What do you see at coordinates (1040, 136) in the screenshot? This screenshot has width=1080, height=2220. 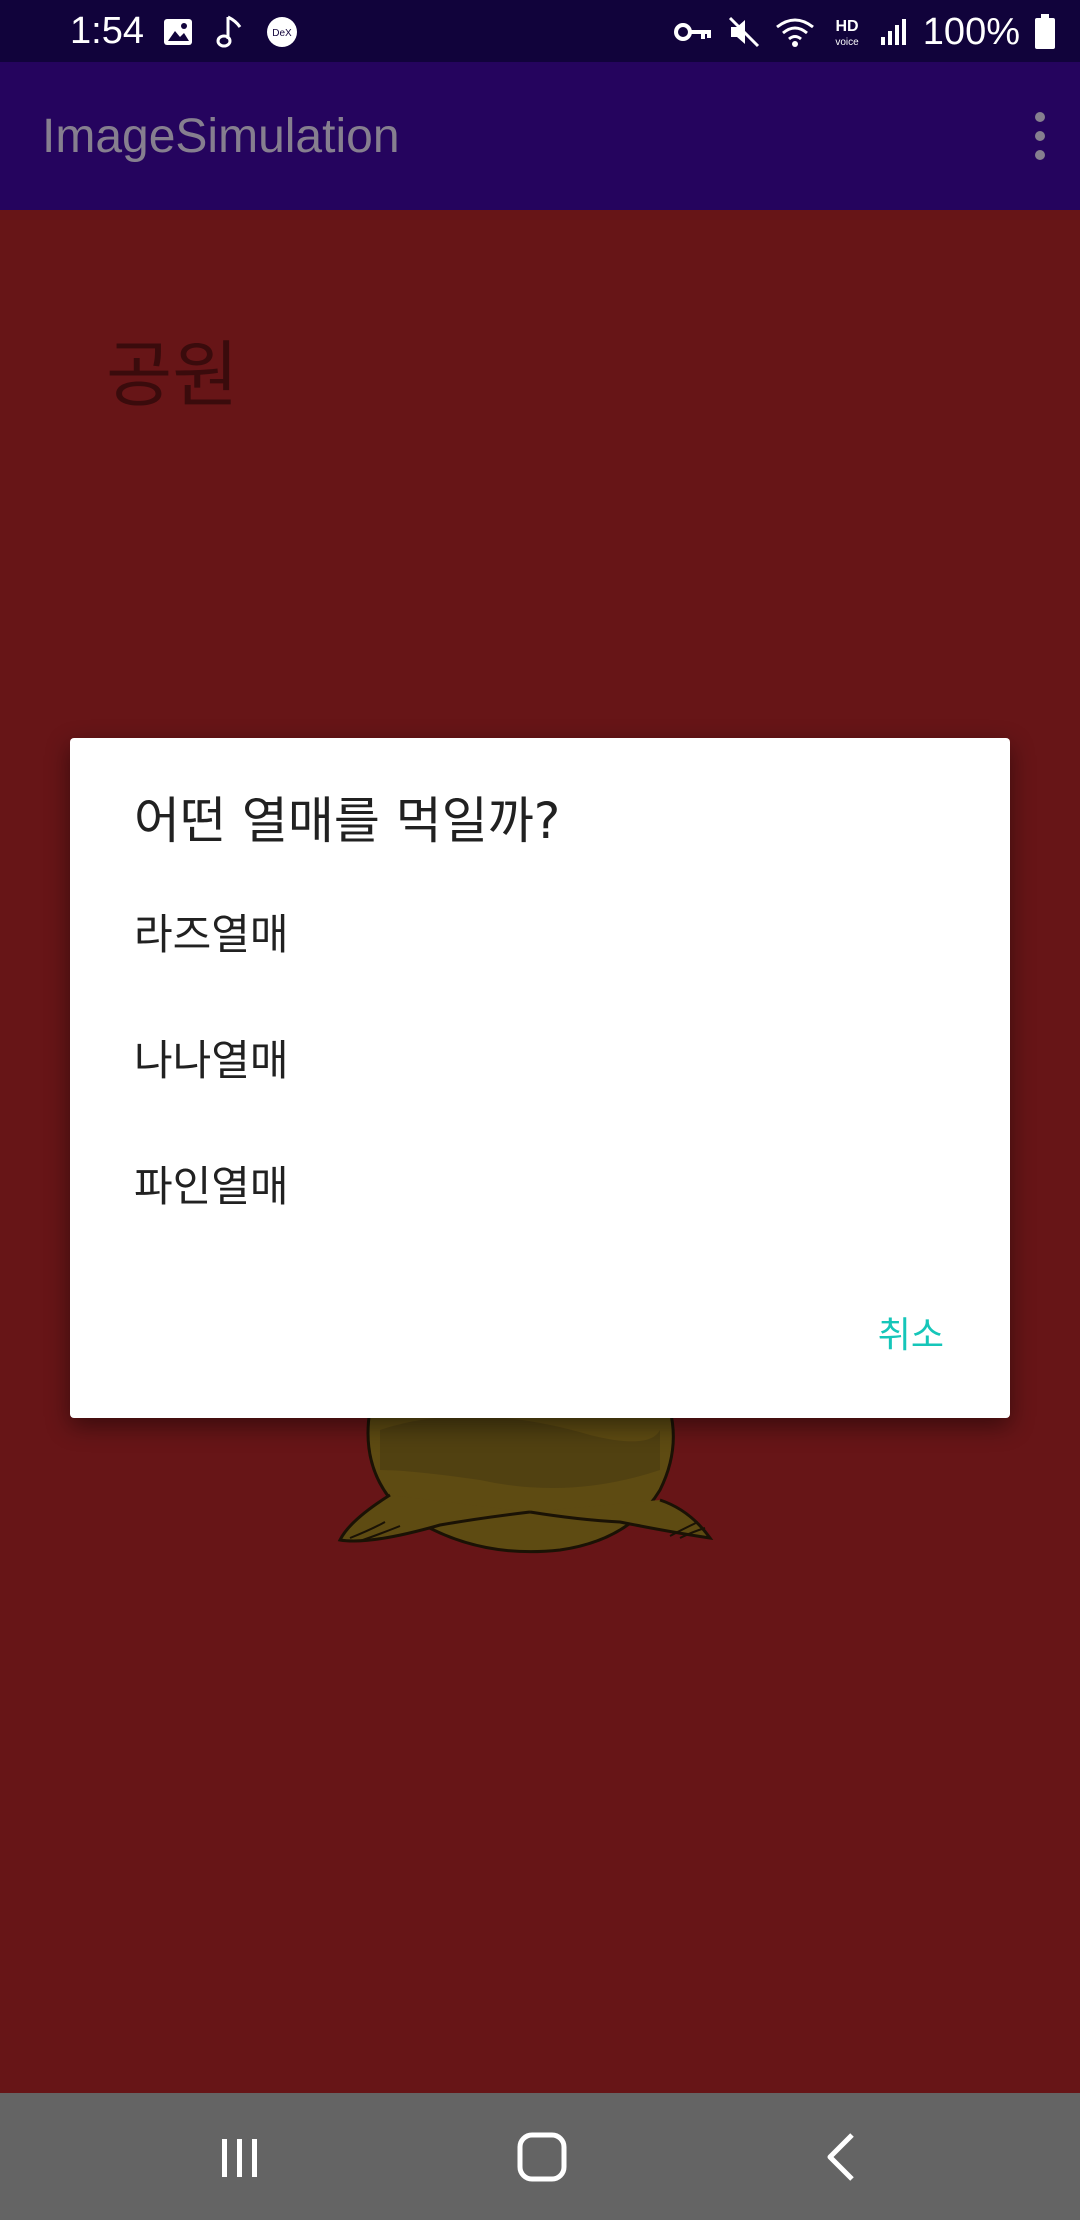 I see `overflow-menu-icon` at bounding box center [1040, 136].